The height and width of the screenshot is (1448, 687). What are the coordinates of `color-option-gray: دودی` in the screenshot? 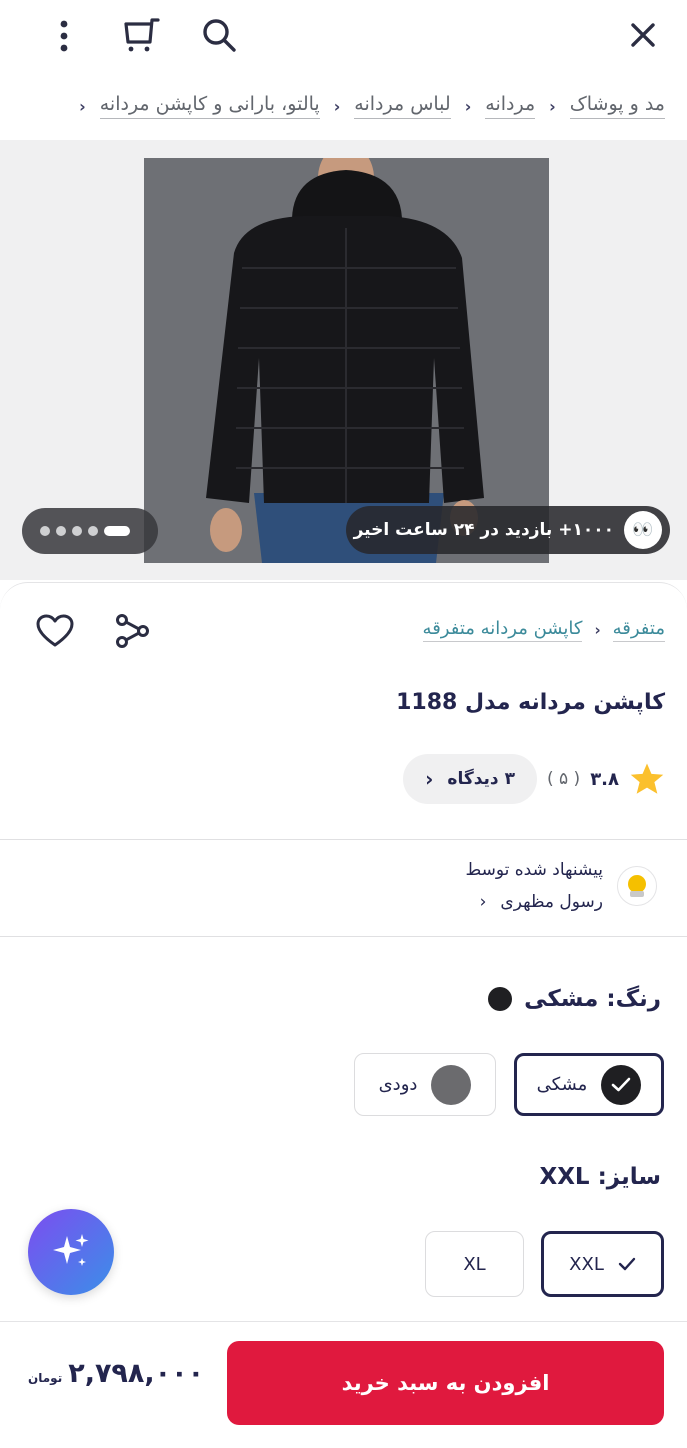 It's located at (425, 1084).